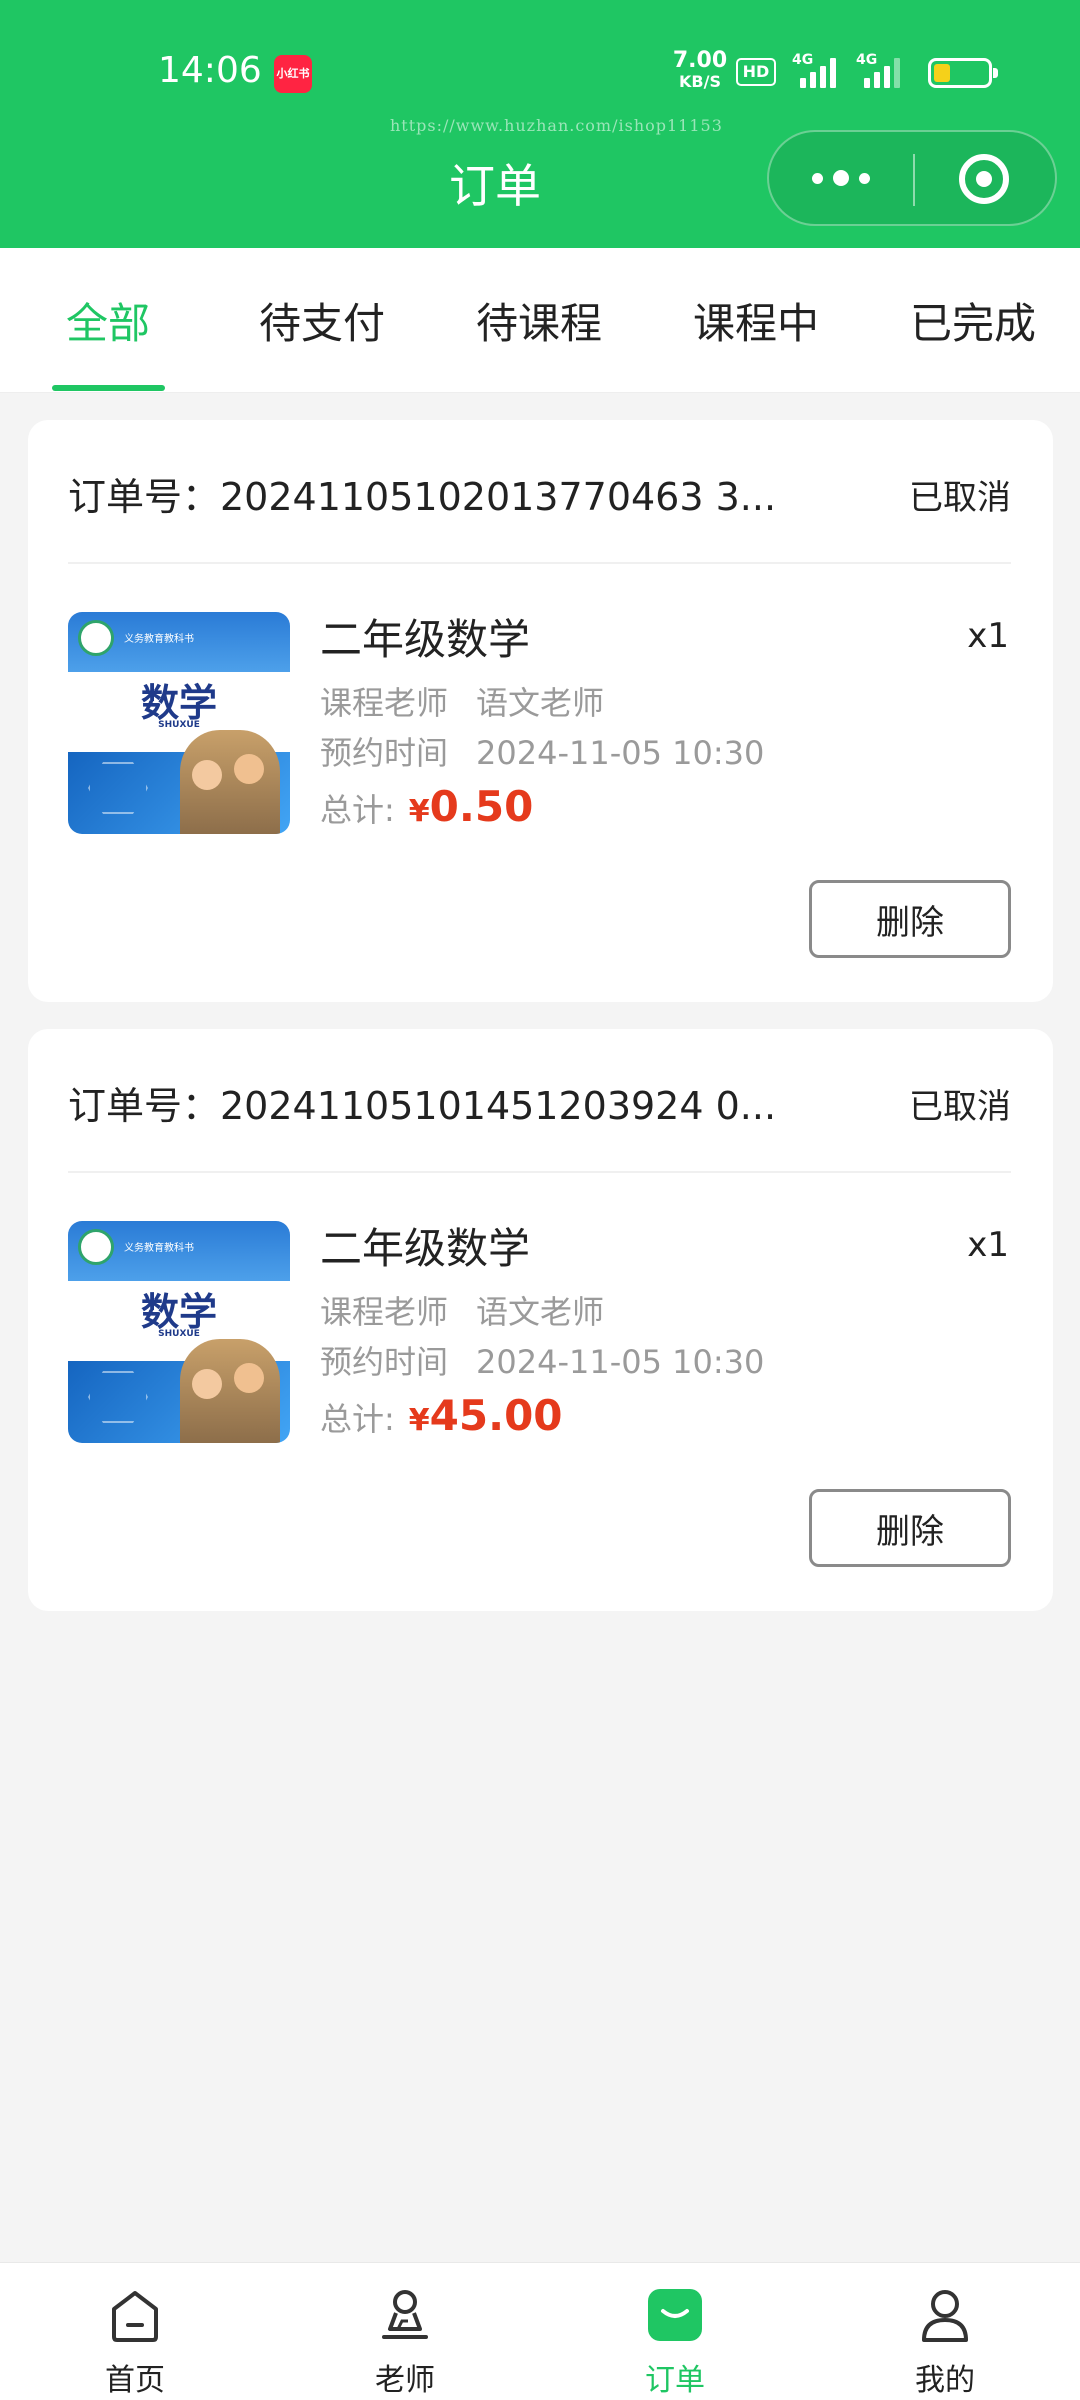 The height and width of the screenshot is (2400, 1080). I want to click on tab-in-course: 课程中, so click(756, 320).